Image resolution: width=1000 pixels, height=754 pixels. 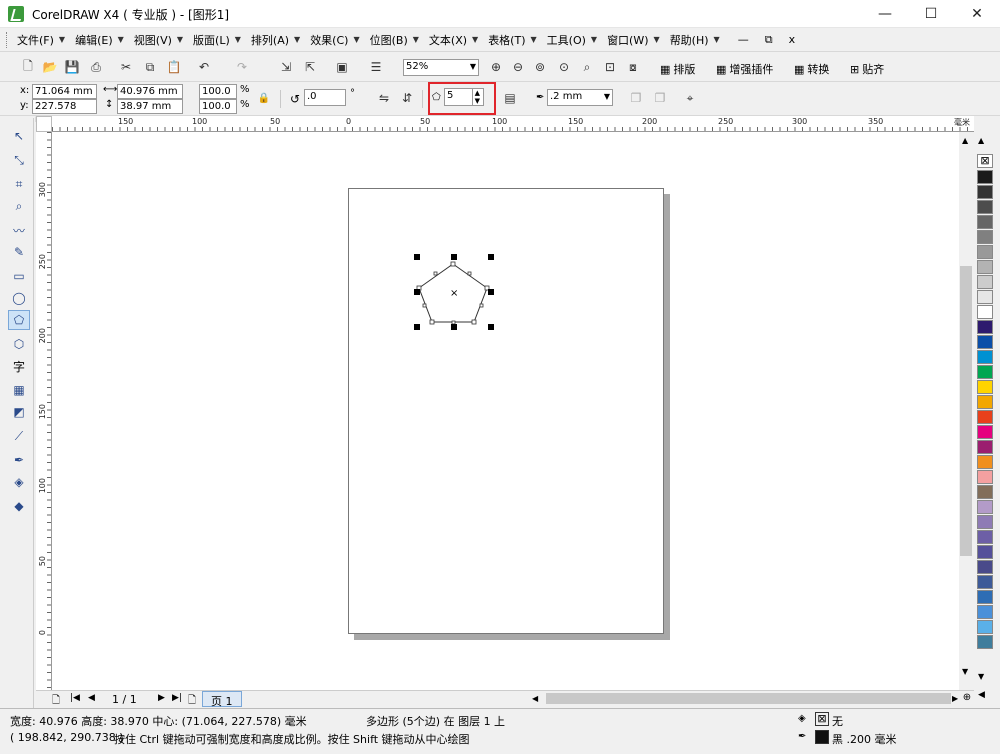 I want to click on export-icon: ⇱, so click(x=310, y=67).